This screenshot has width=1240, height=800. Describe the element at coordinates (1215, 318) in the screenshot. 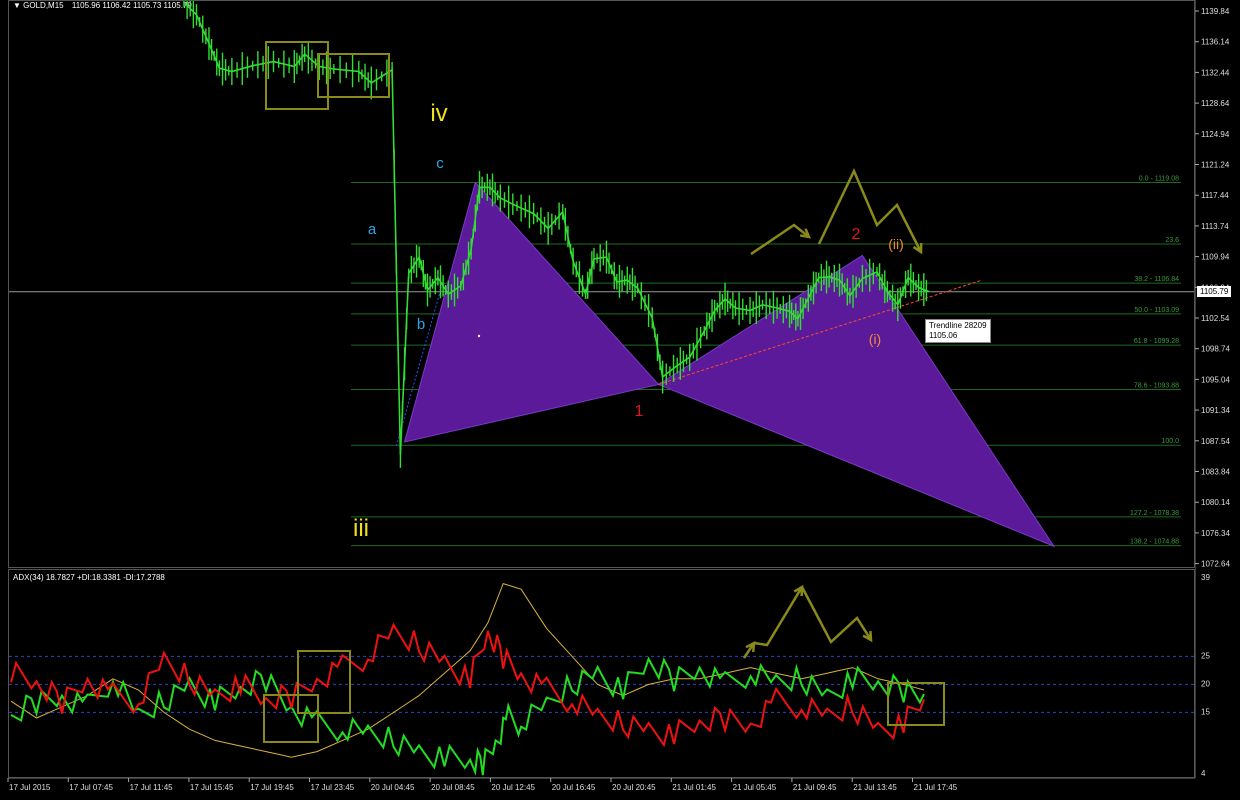

I see `price-tick-label-10: 1102.54` at that location.